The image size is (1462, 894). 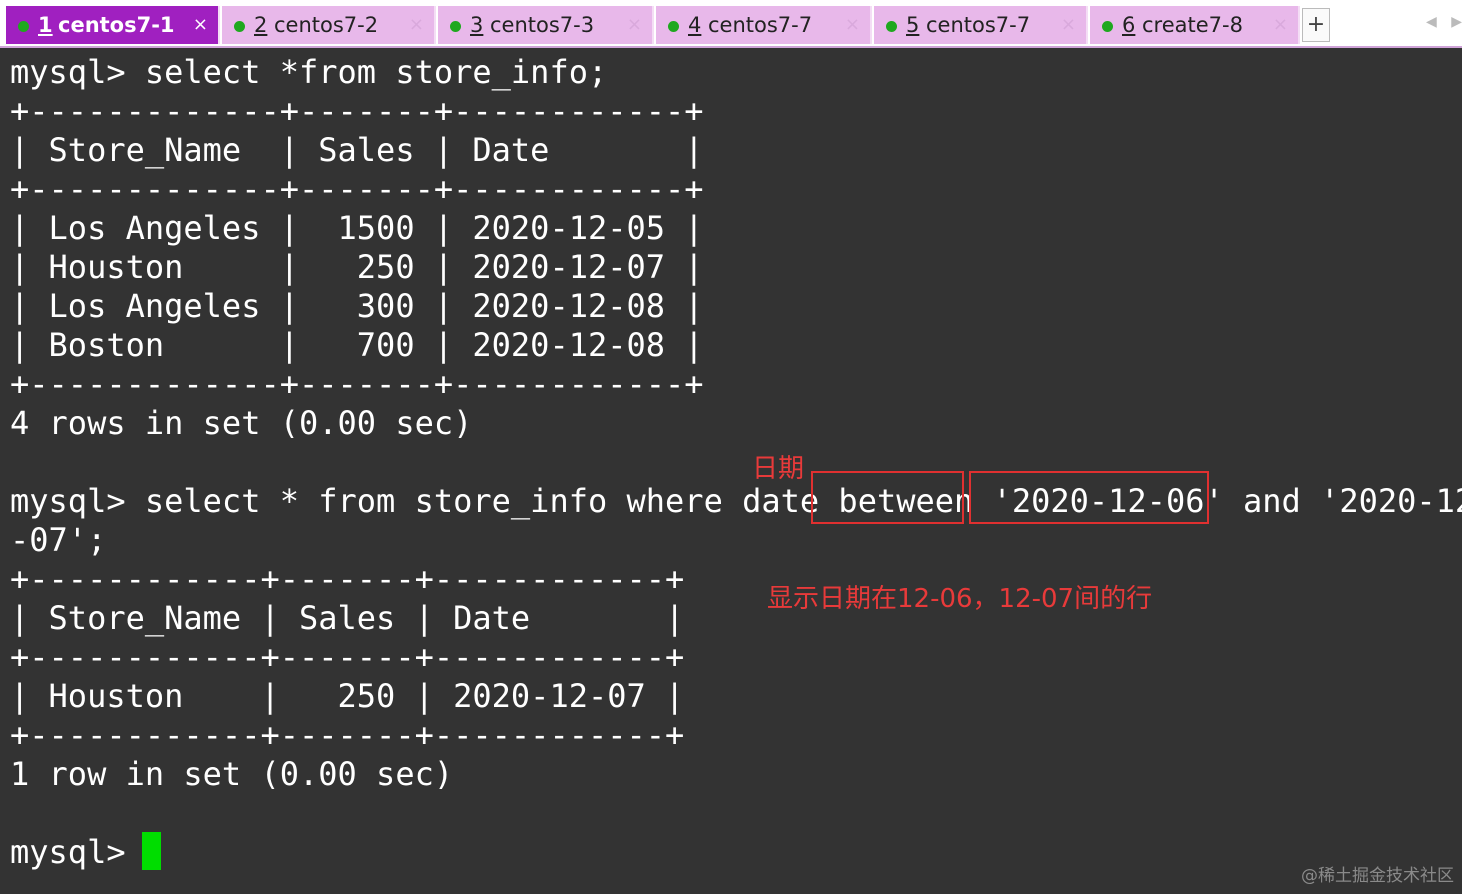 I want to click on terminal-line: | Los Angeles | 1500 | 2020-12-05 |, so click(x=357, y=228).